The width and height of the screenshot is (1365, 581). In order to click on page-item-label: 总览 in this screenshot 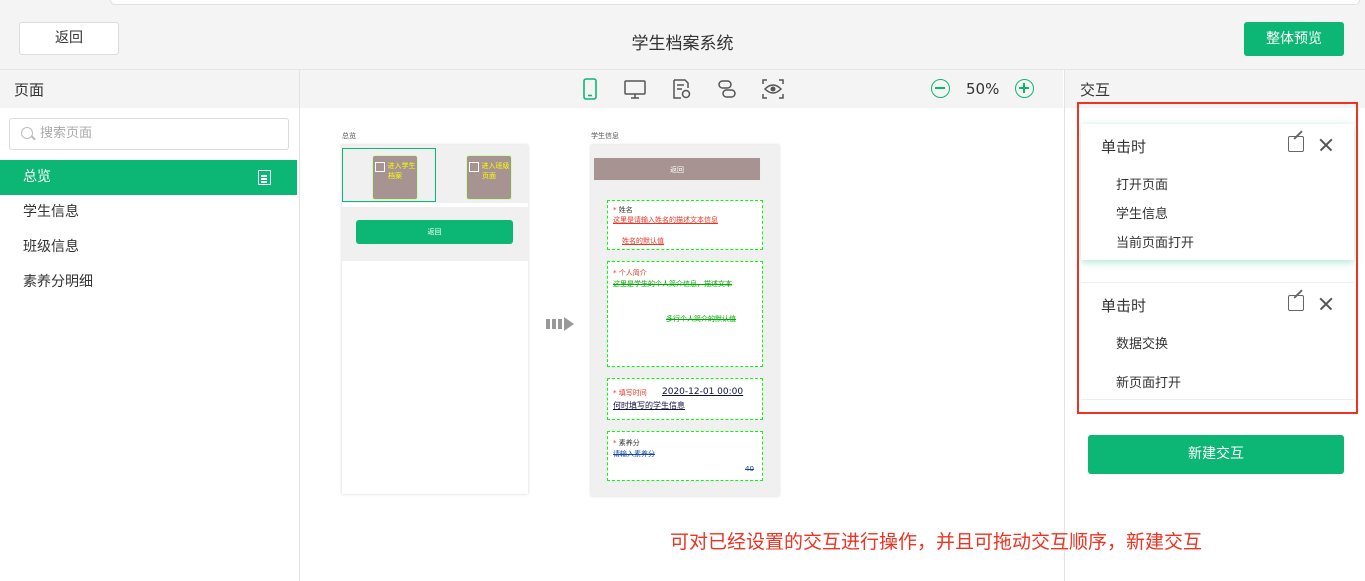, I will do `click(37, 177)`.